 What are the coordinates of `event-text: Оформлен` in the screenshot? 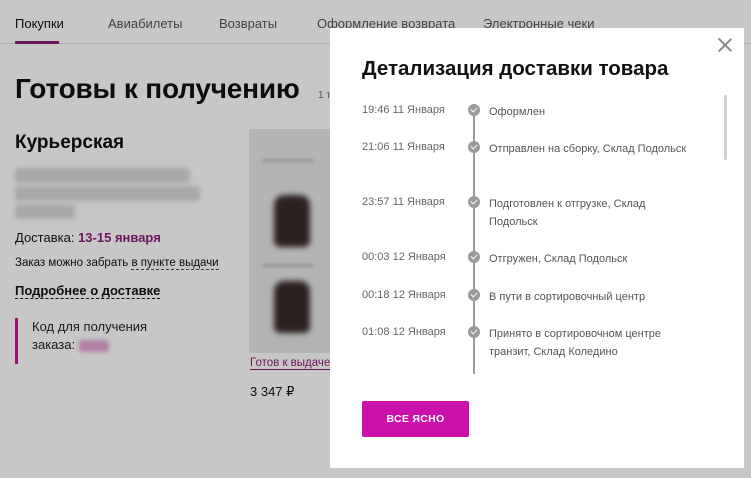 It's located at (517, 112).